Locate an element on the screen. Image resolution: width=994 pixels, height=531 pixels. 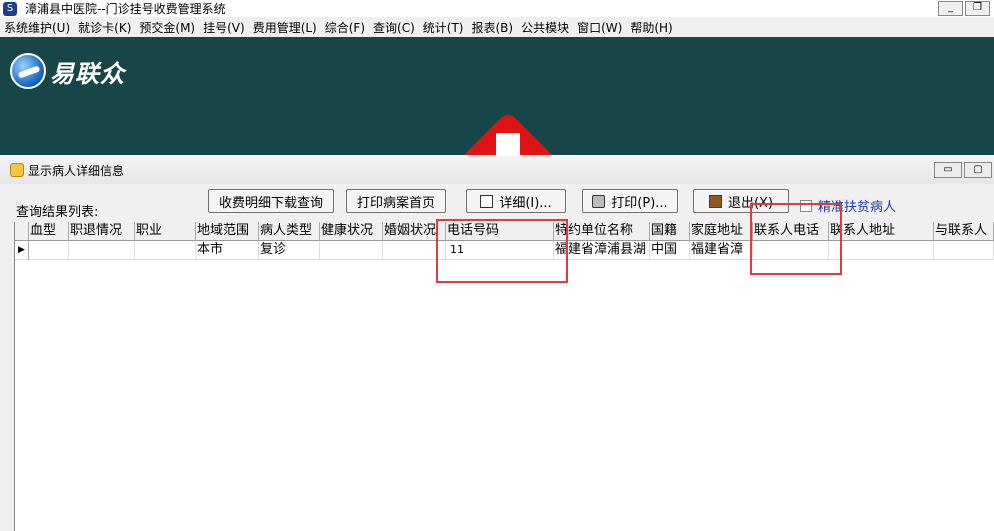
cell-health-status is located at coordinates (351, 250).